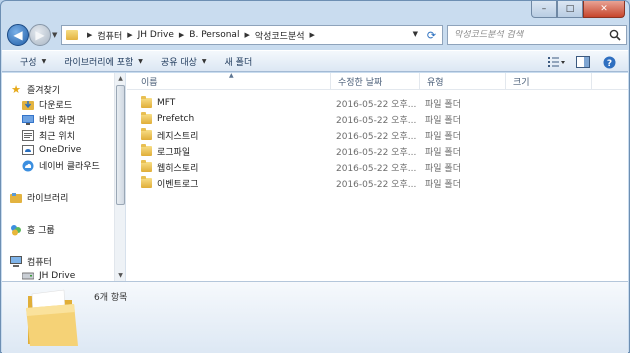  Describe the element at coordinates (57, 137) in the screenshot. I see `nav-recent-places-label: 최근 위치` at that location.